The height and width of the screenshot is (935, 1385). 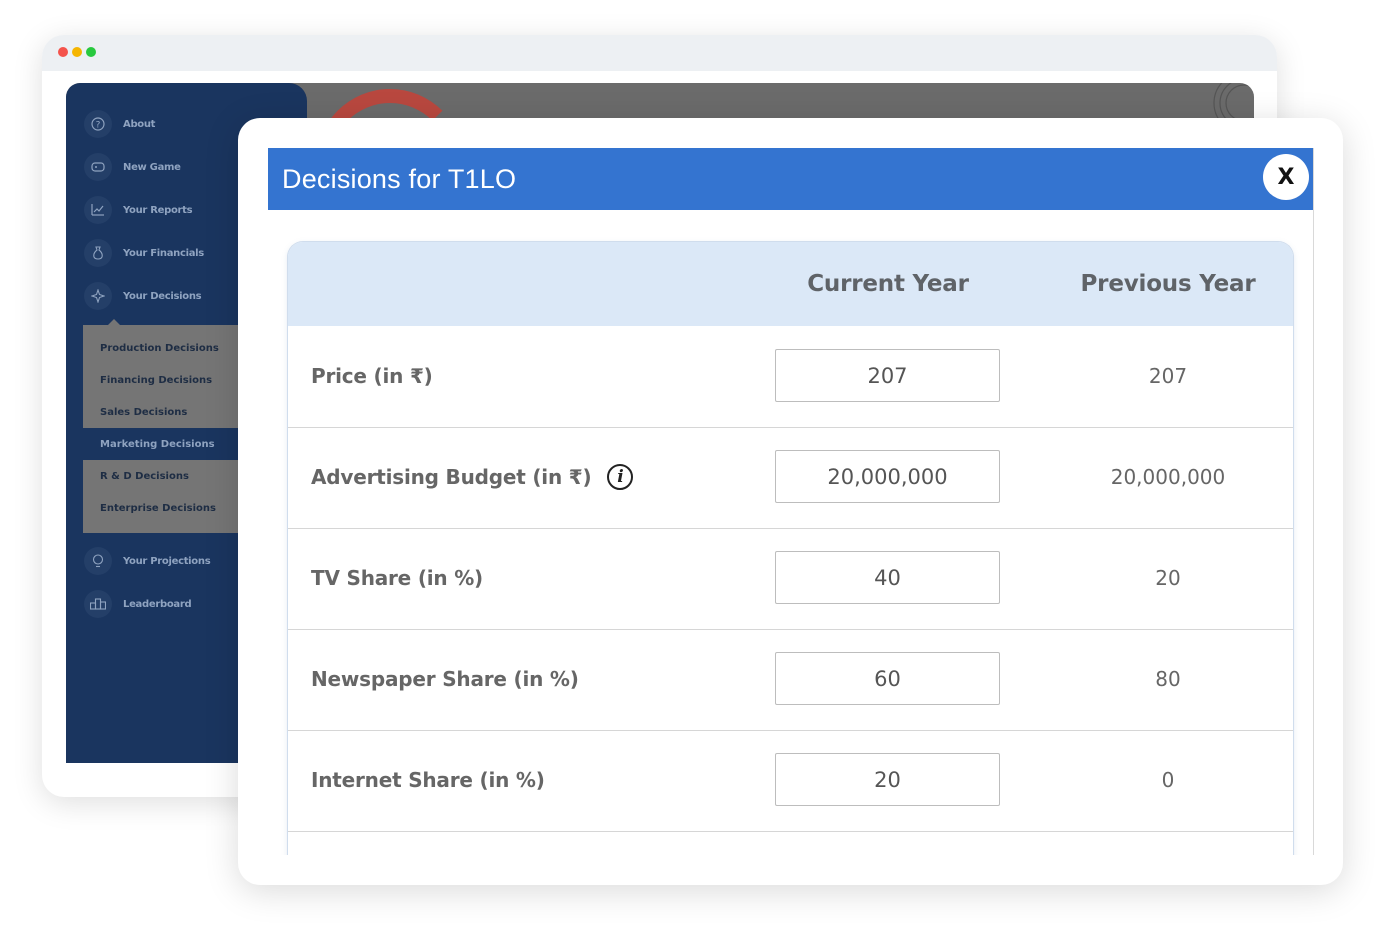 I want to click on sidebar-item-label: Your Reports, so click(x=158, y=210).